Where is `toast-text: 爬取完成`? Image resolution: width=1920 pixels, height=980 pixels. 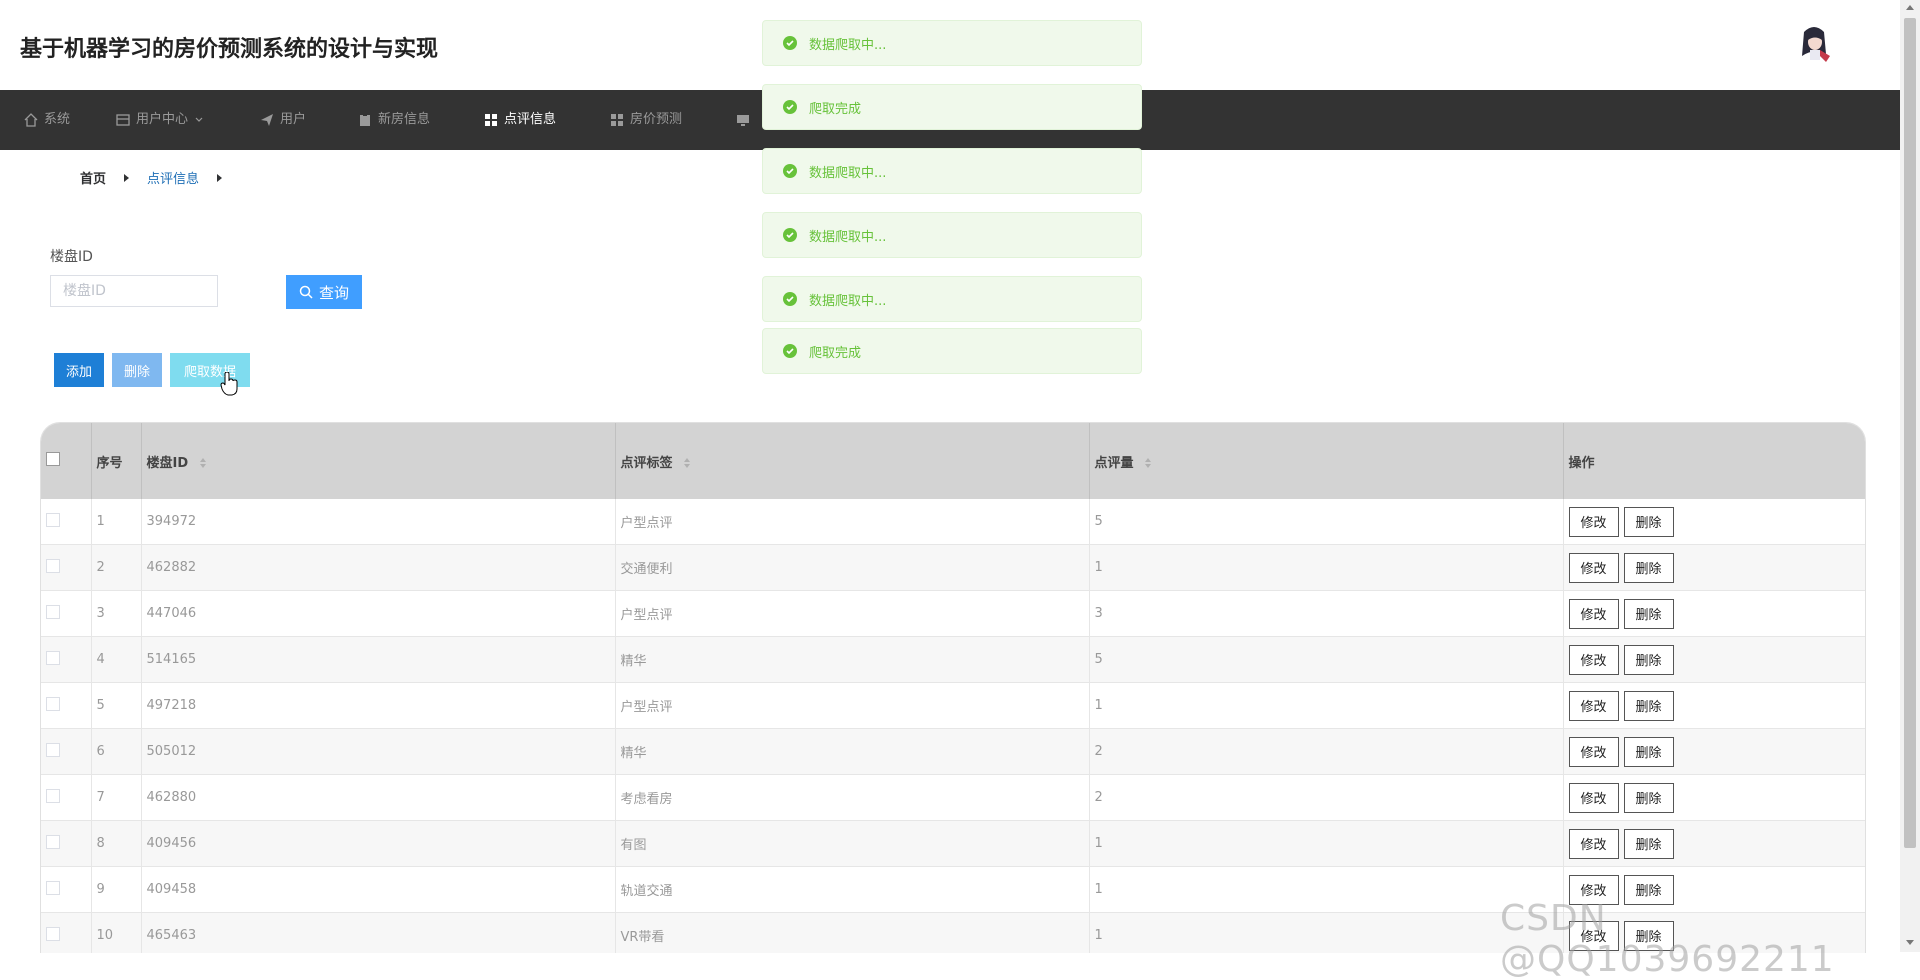
toast-text: 爬取完成 is located at coordinates (835, 353).